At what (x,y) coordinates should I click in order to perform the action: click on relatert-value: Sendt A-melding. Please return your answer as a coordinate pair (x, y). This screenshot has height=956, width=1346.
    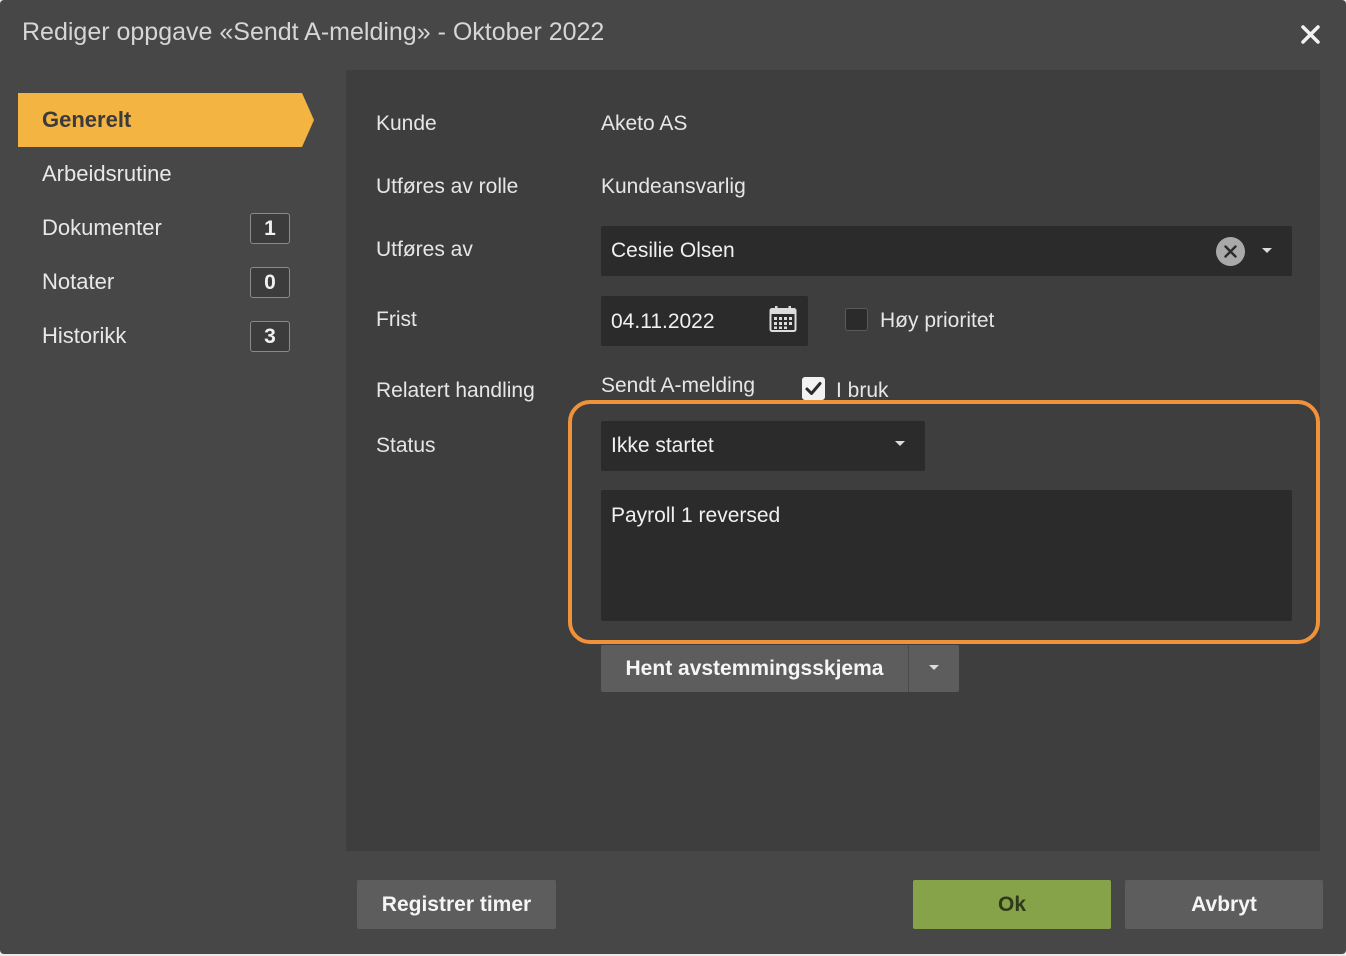
    Looking at the image, I should click on (678, 385).